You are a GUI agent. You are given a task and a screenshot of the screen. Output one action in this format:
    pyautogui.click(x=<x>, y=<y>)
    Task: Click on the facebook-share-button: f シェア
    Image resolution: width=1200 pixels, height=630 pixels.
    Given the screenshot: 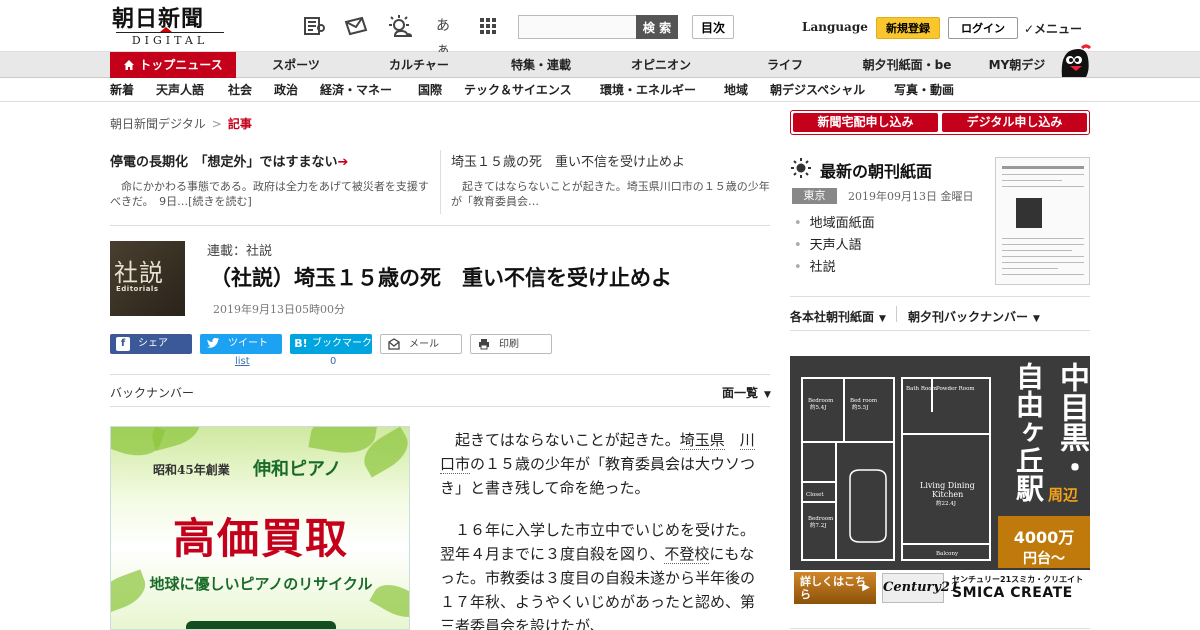 What is the action you would take?
    pyautogui.click(x=151, y=344)
    